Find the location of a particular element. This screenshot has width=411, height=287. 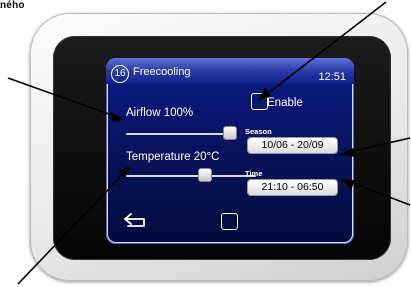

back-arrow-icon is located at coordinates (135, 222).